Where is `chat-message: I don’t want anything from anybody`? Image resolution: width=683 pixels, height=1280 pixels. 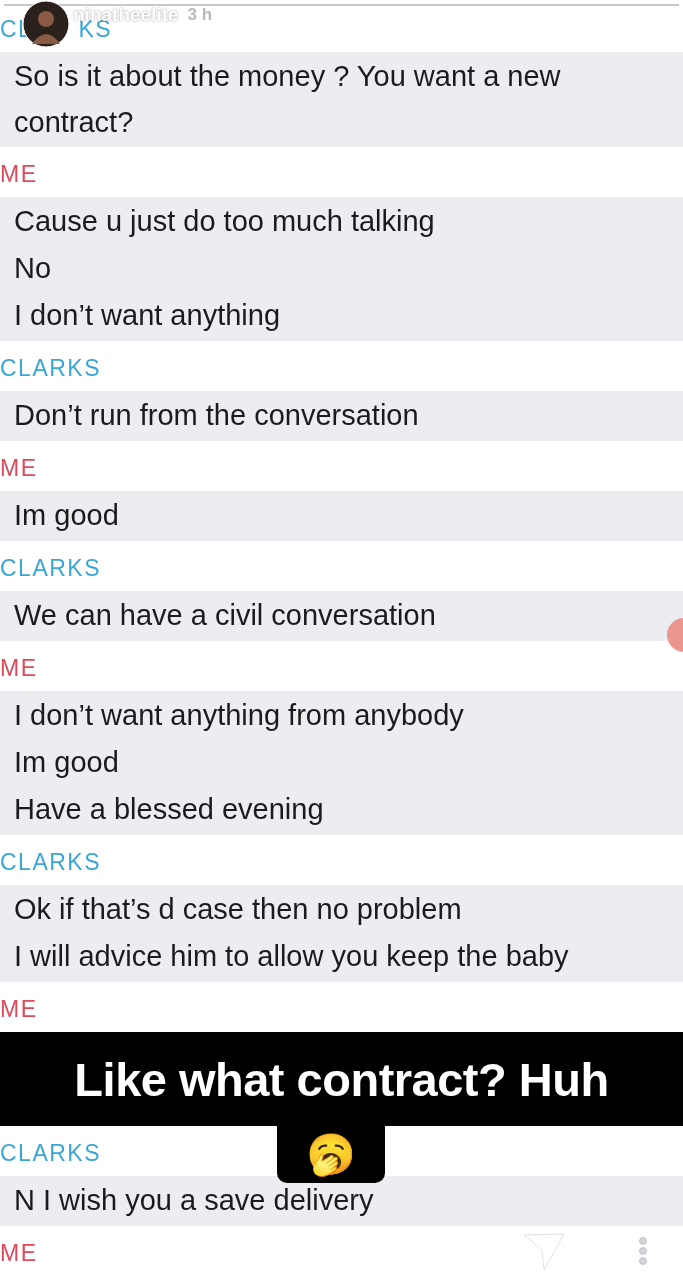
chat-message: I don’t want anything from anybody is located at coordinates (239, 715).